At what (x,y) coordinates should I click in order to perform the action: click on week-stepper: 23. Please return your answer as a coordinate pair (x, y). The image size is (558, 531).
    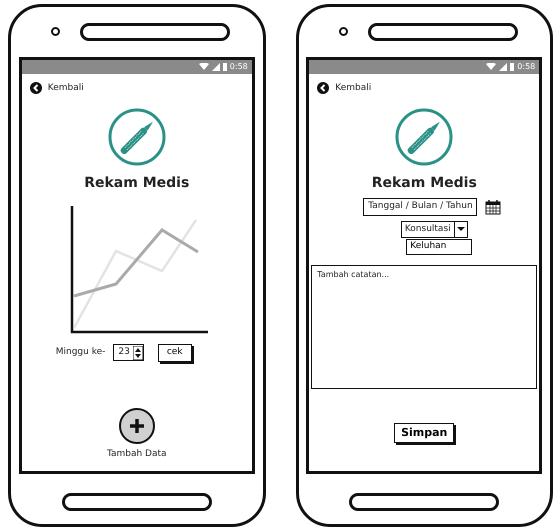
    Looking at the image, I should click on (128, 353).